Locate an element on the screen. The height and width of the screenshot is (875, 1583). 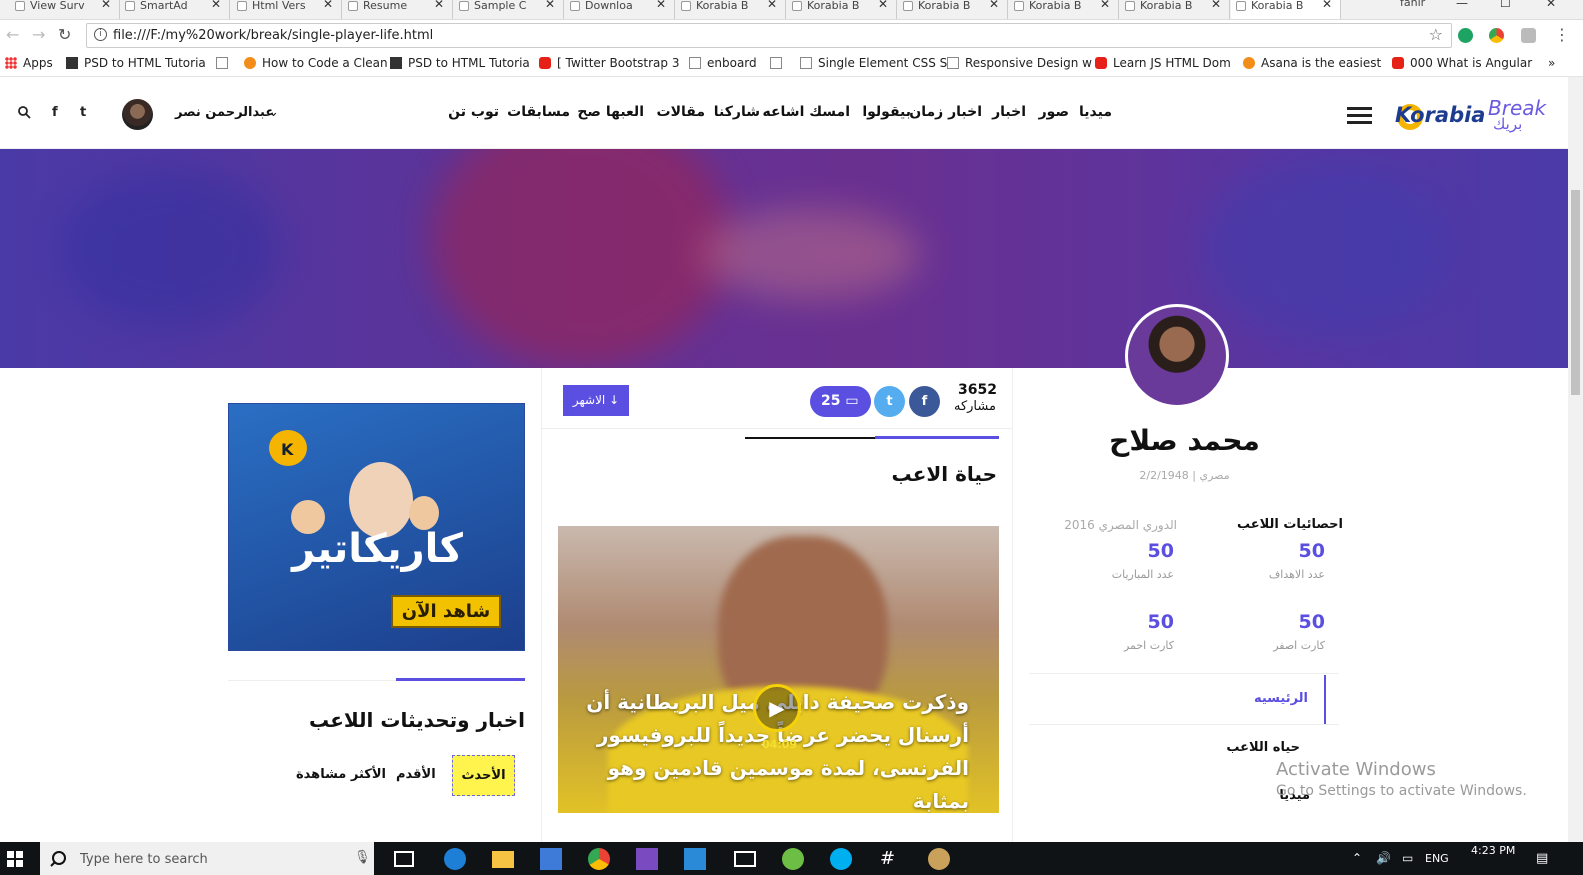
tab-oldest: الأقدم is located at coordinates (416, 774).